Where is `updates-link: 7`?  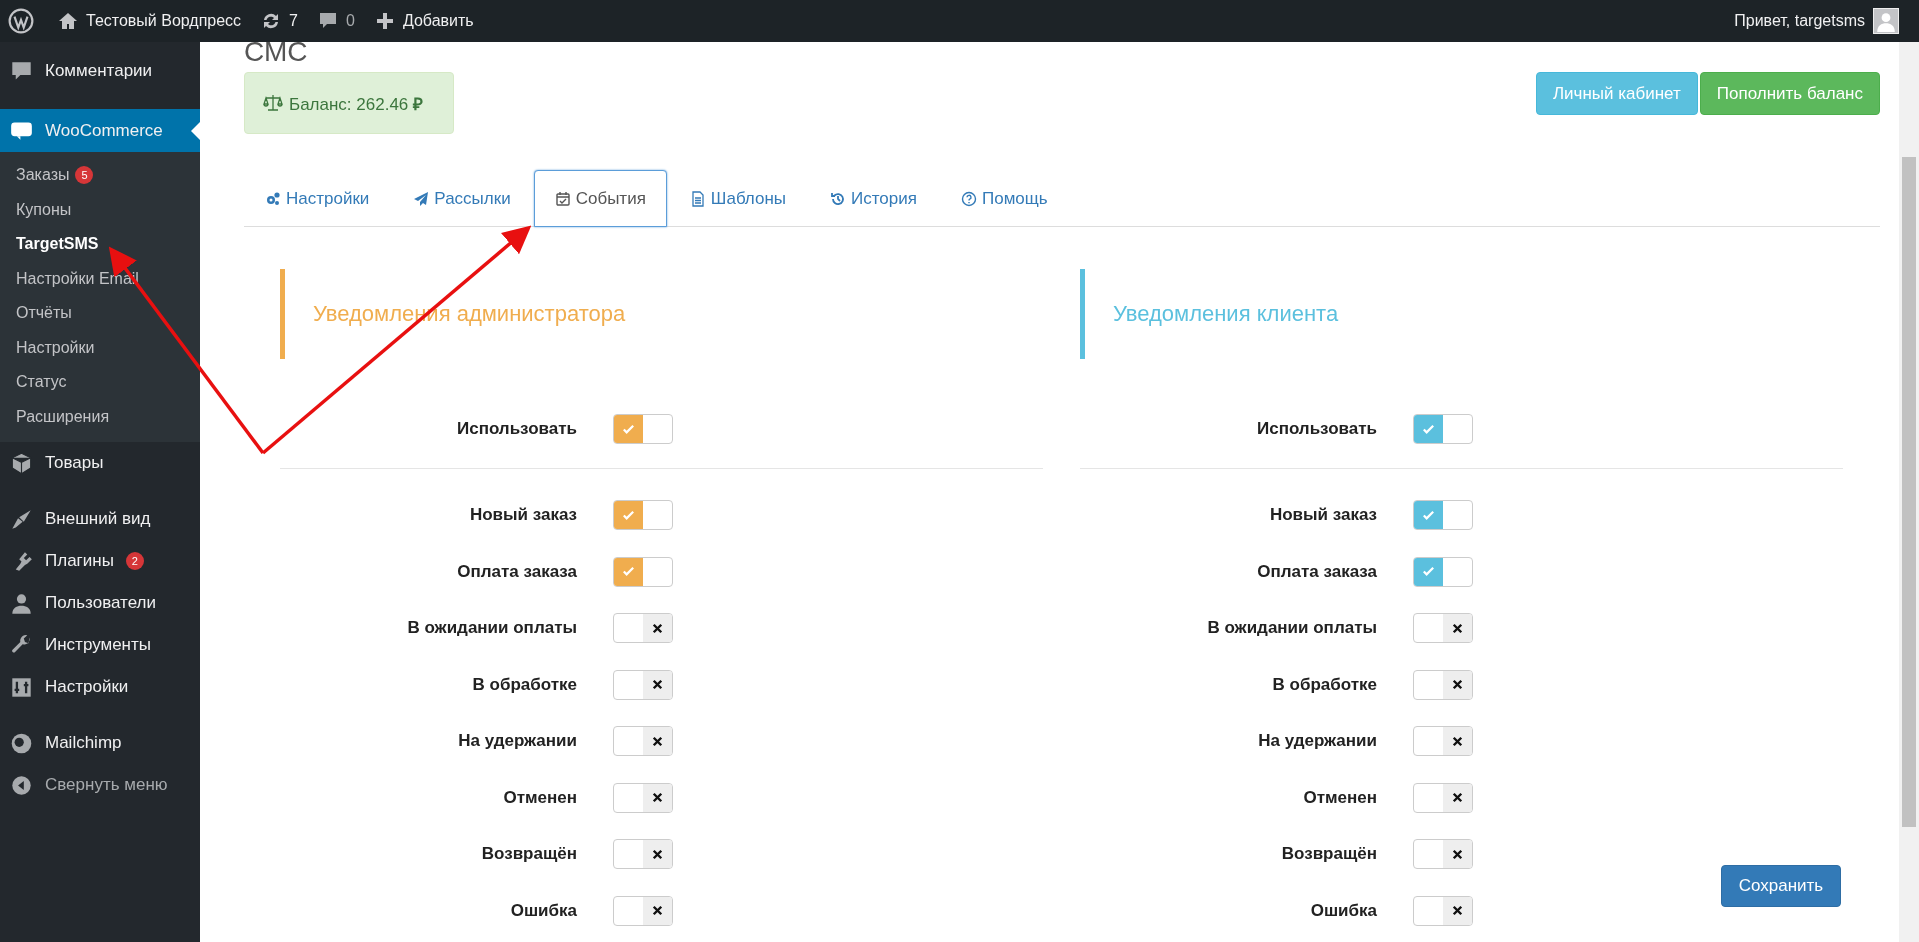
updates-link: 7 is located at coordinates (279, 21).